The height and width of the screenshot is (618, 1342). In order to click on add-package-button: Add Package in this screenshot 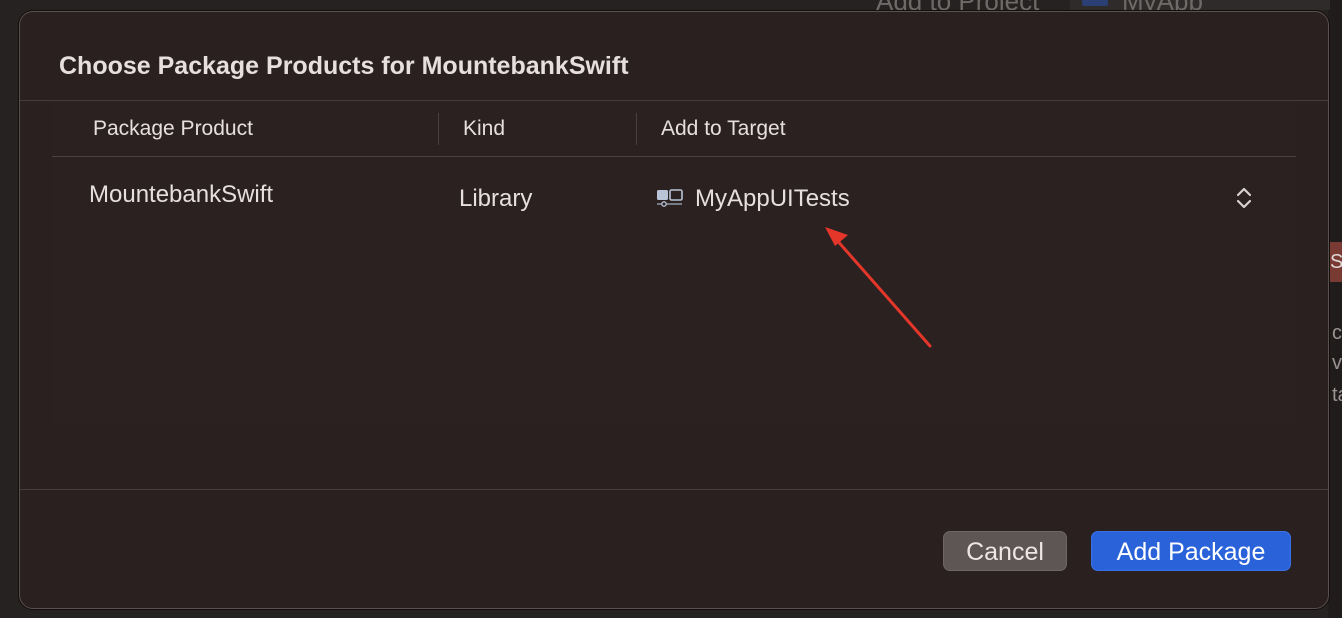, I will do `click(1191, 551)`.